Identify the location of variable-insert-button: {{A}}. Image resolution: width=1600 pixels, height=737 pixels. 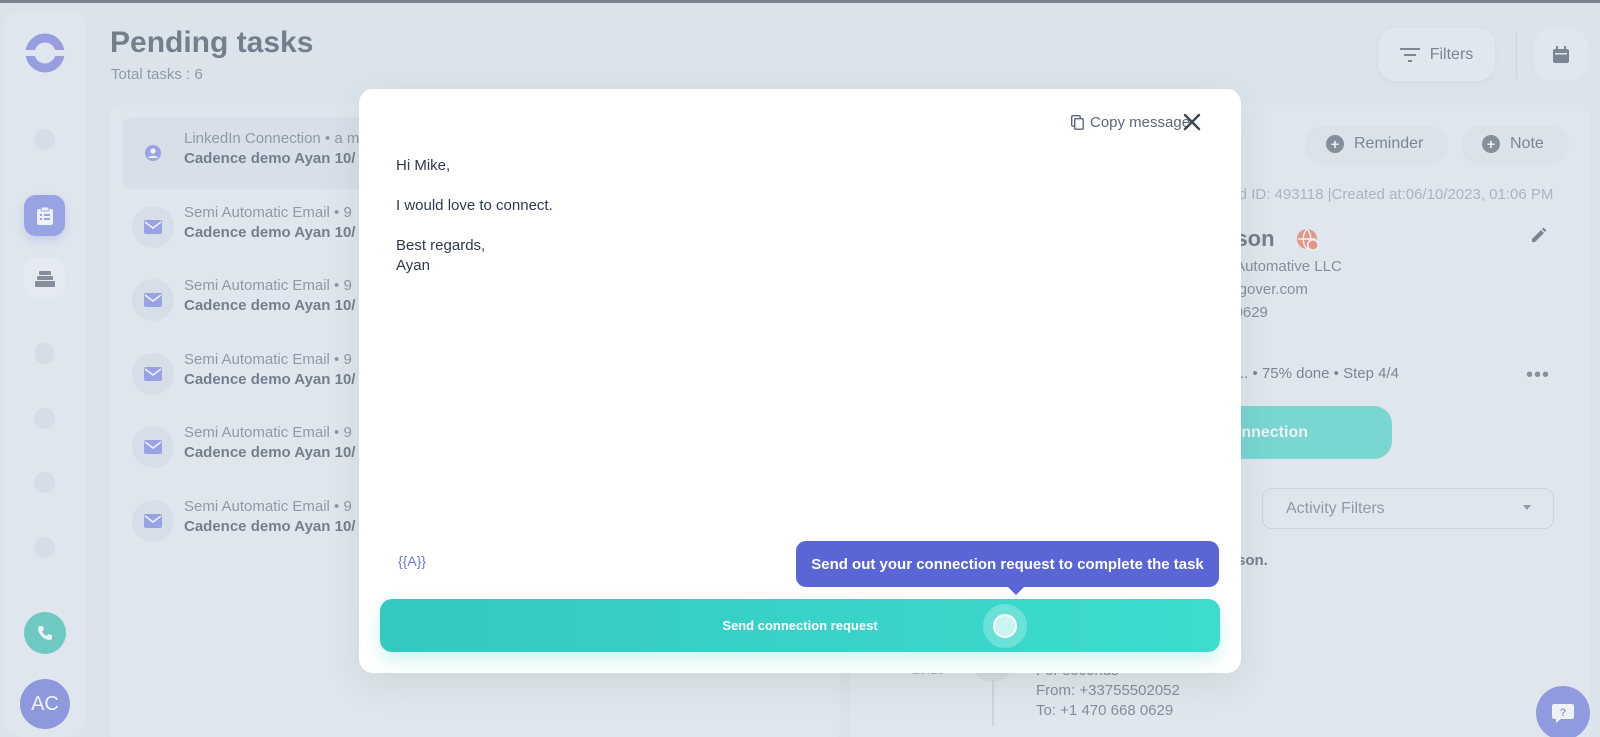
(412, 561).